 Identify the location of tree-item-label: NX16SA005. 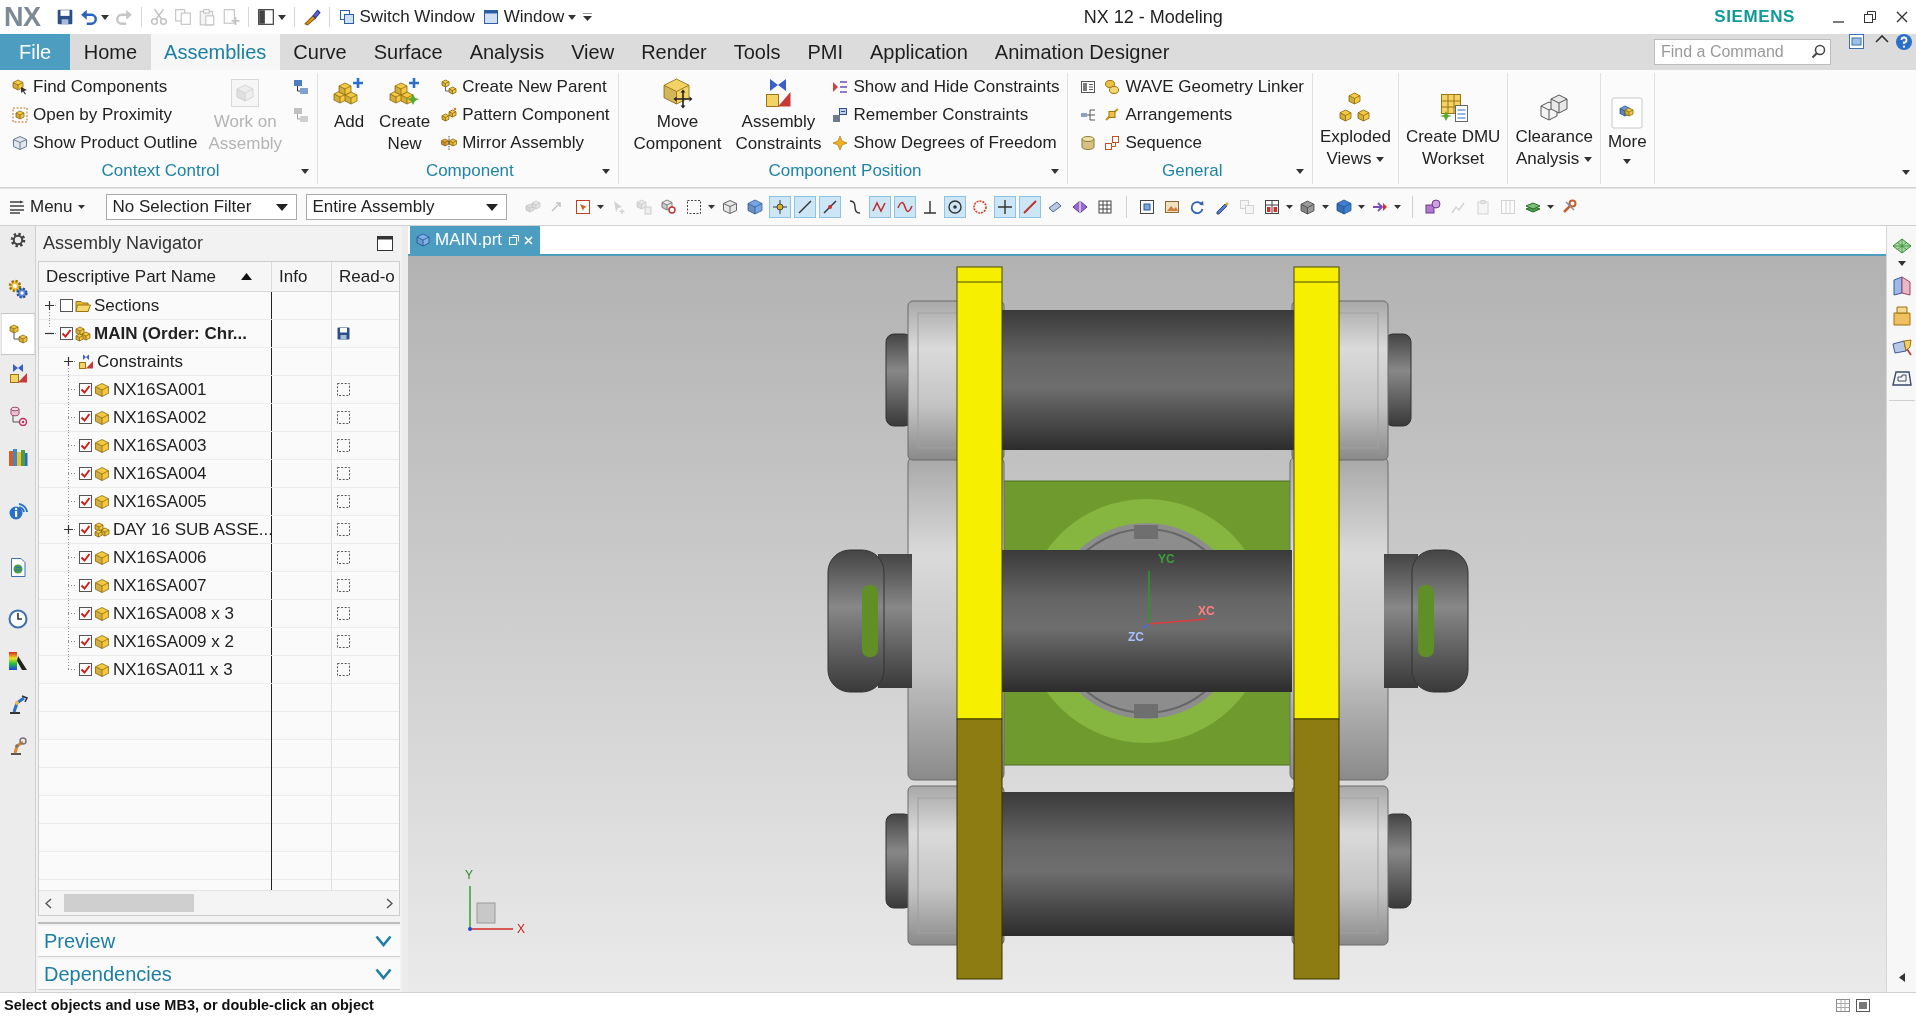
(160, 501).